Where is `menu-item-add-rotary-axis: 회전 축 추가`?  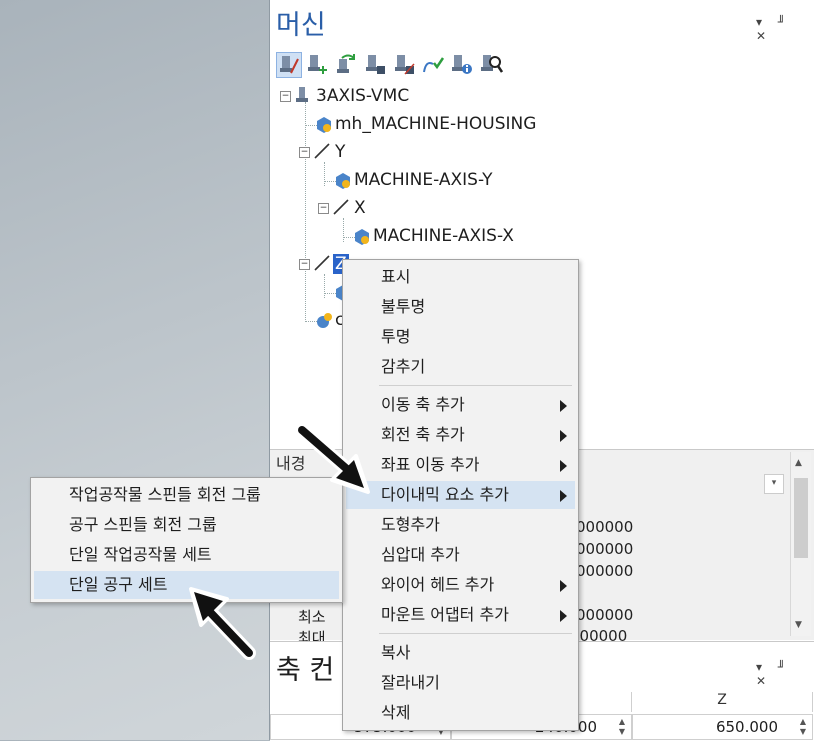 menu-item-add-rotary-axis: 회전 축 추가 is located at coordinates (460, 435).